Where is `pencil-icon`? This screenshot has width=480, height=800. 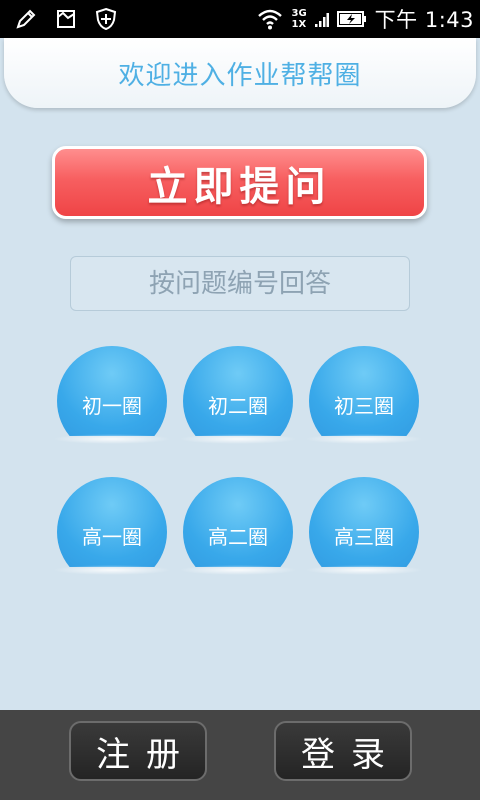
pencil-icon is located at coordinates (26, 19).